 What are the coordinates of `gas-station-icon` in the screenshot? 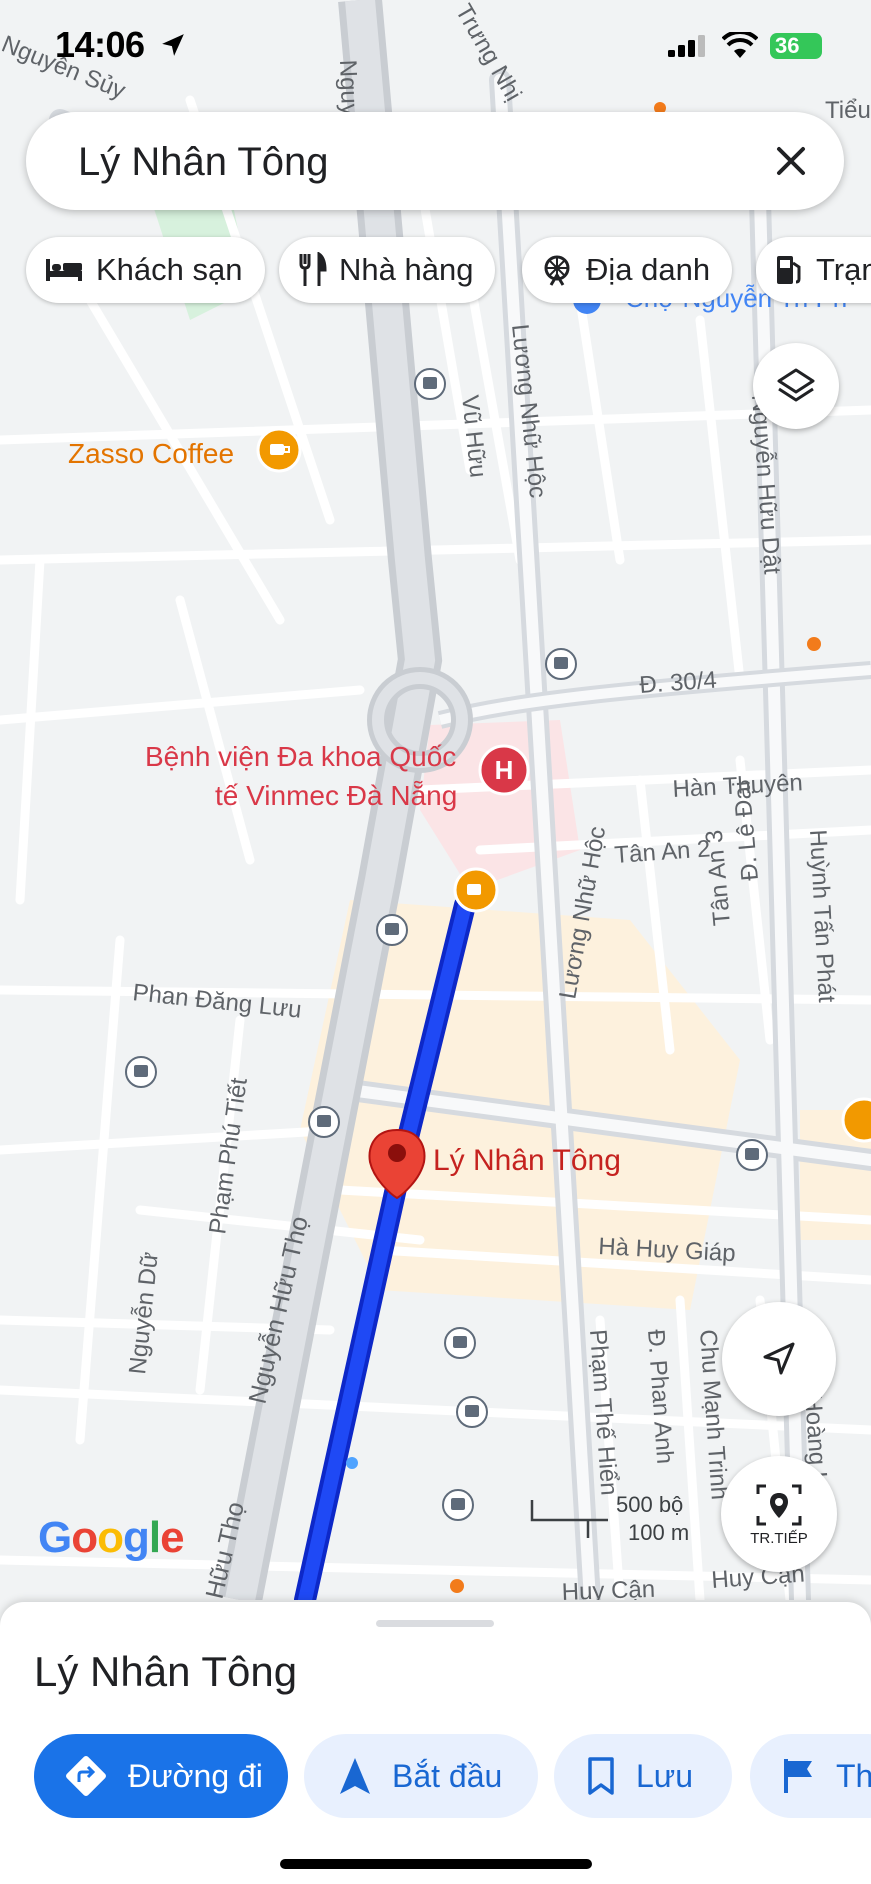 It's located at (789, 270).